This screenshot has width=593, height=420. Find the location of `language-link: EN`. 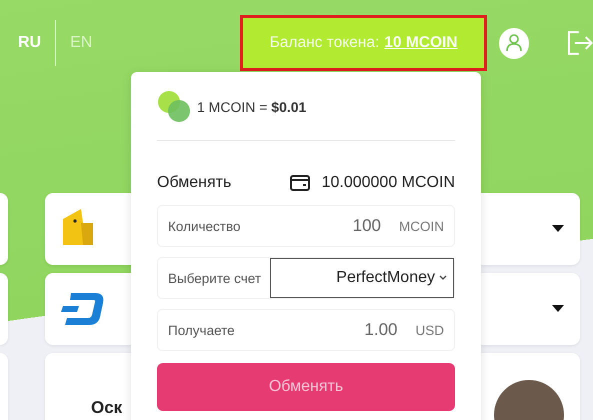

language-link: EN is located at coordinates (81, 43).